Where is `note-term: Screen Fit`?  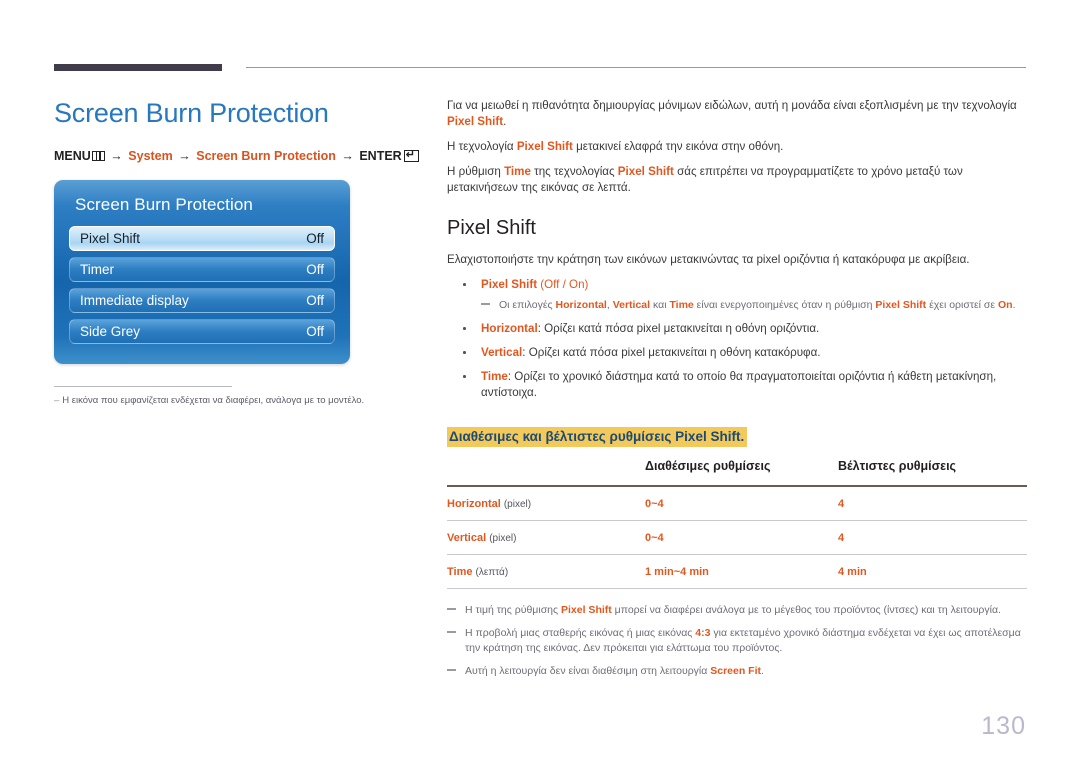
note-term: Screen Fit is located at coordinates (736, 671).